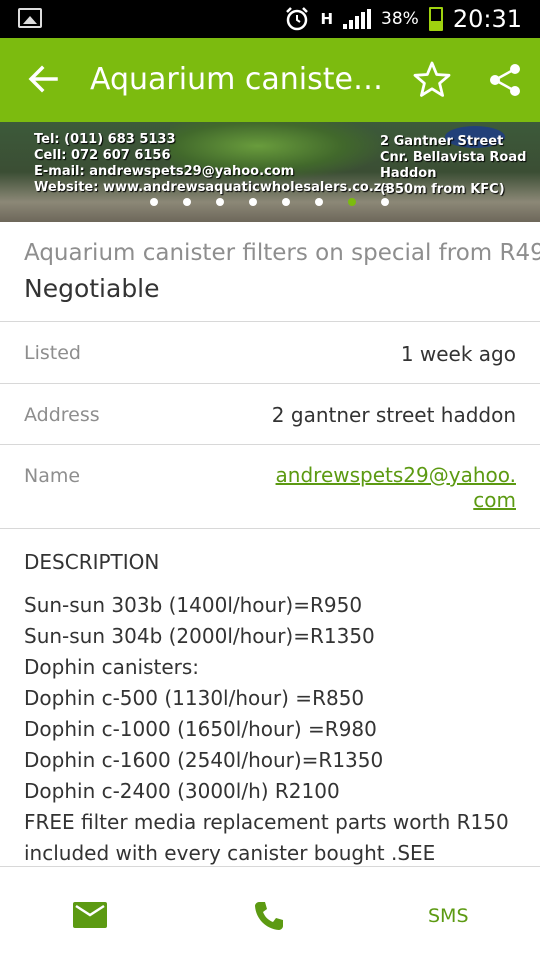  What do you see at coordinates (327, 19) in the screenshot?
I see `network-type: H` at bounding box center [327, 19].